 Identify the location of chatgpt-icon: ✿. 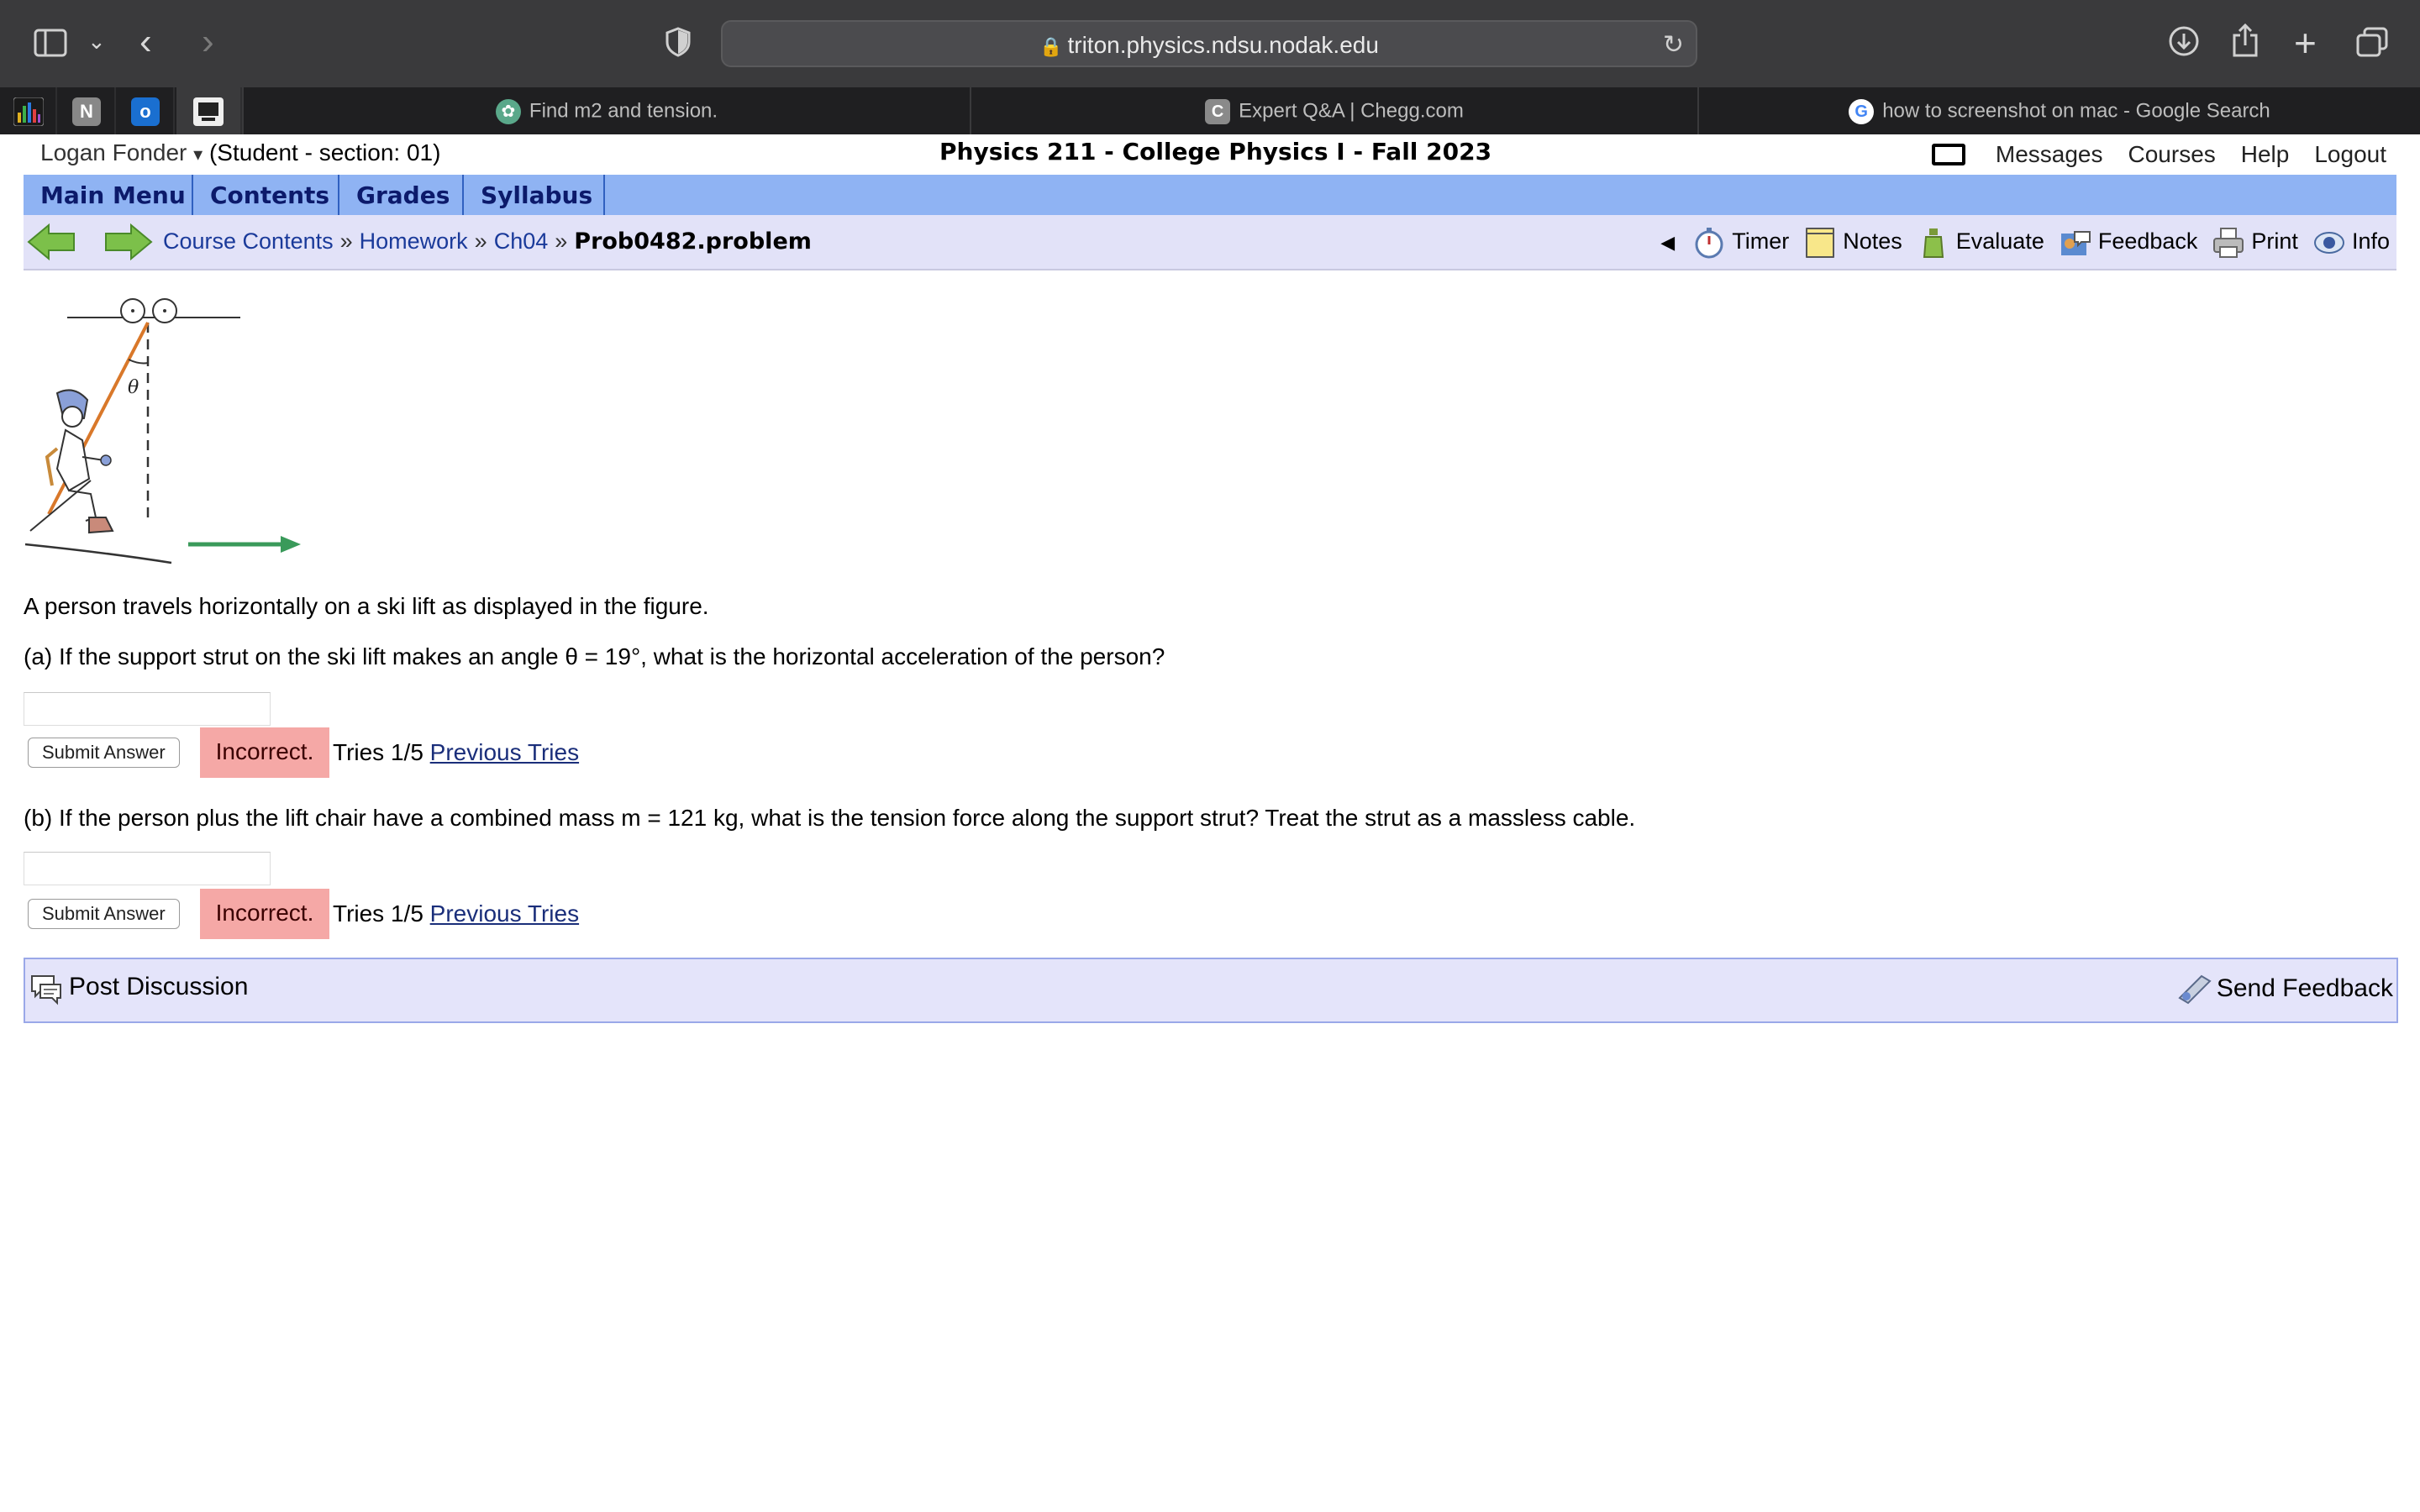
(508, 111).